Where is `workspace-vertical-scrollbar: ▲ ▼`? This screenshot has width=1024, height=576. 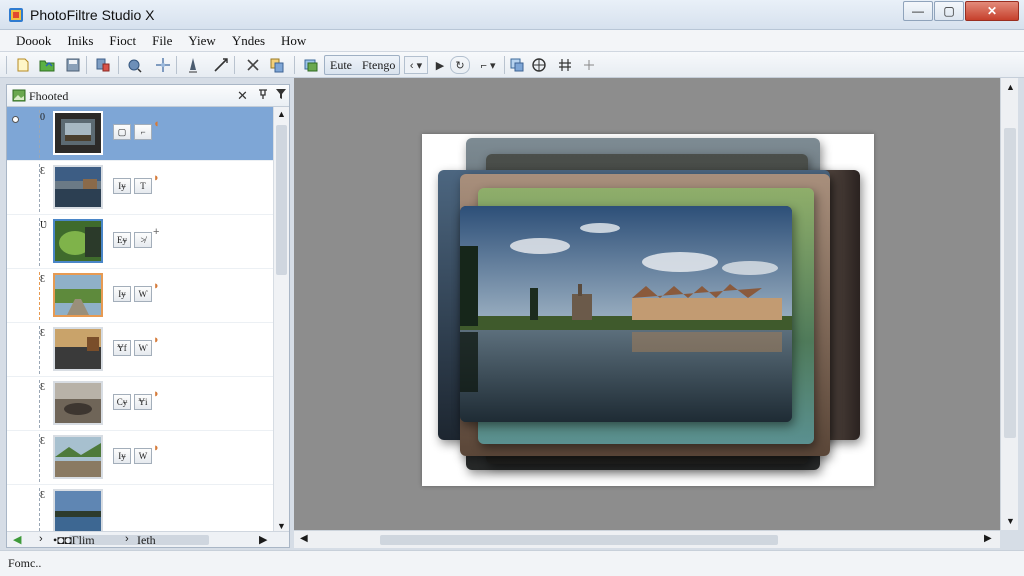
workspace-vertical-scrollbar: ▲ ▼ is located at coordinates (1009, 304).